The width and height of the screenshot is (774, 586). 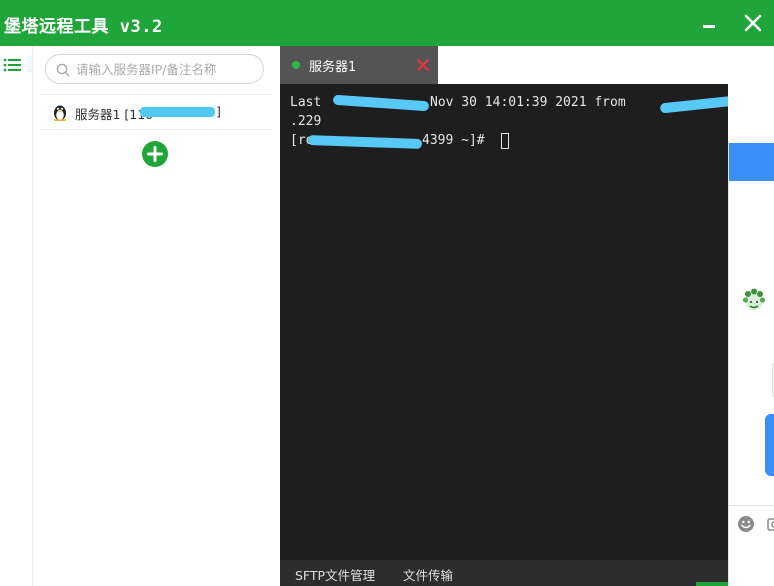 I want to click on terminal-line: Nov 30 14:01:39 2021 from, so click(x=532, y=102).